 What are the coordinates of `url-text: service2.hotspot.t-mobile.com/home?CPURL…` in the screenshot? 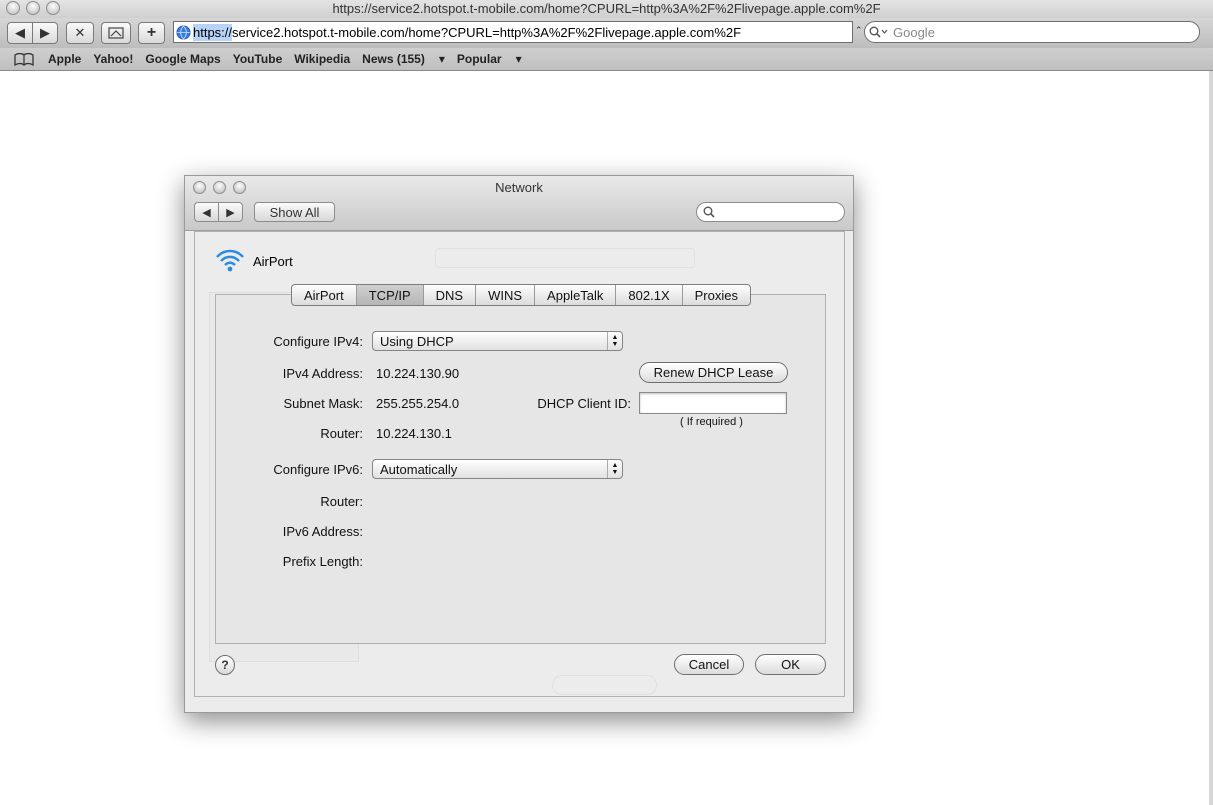 It's located at (487, 32).